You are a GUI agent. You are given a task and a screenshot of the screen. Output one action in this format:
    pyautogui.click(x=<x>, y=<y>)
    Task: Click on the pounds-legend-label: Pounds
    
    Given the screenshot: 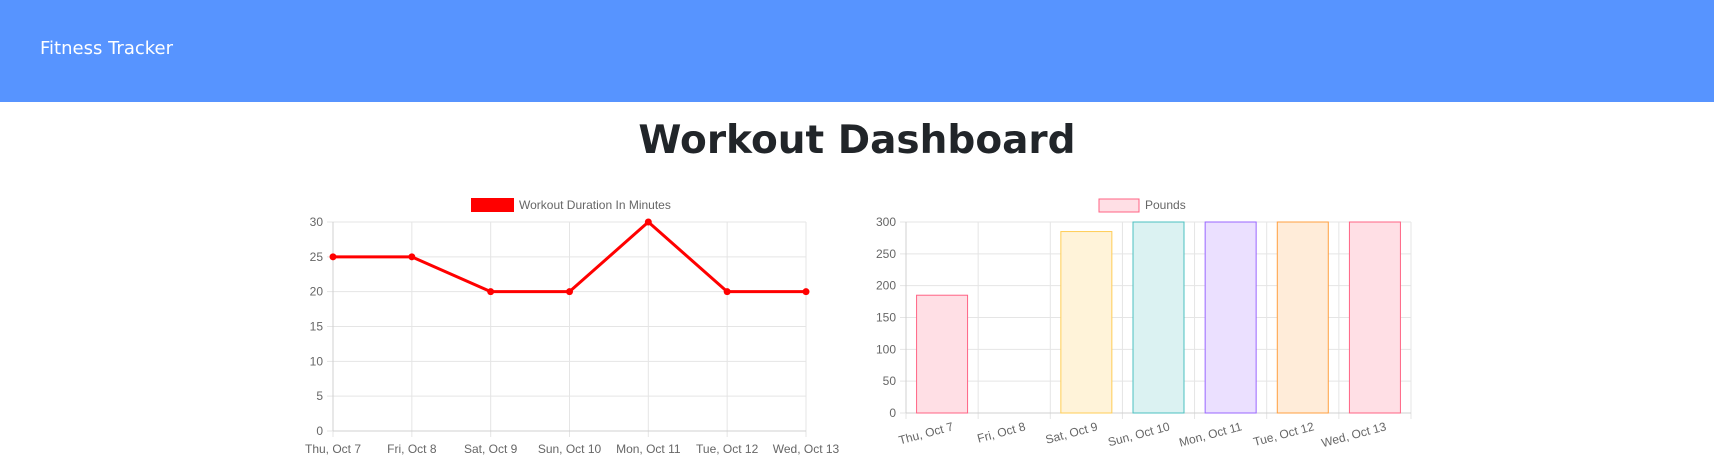 What is the action you would take?
    pyautogui.click(x=1165, y=205)
    